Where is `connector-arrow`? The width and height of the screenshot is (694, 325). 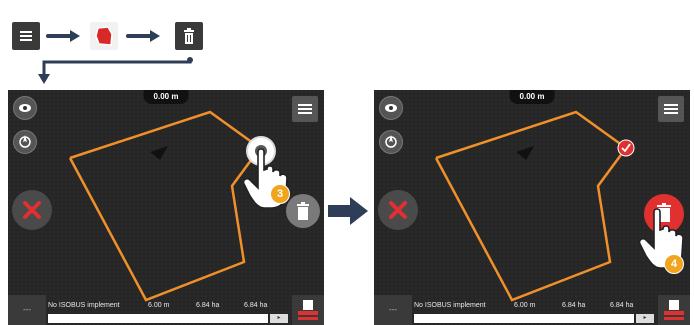
connector-arrow is located at coordinates (115, 70).